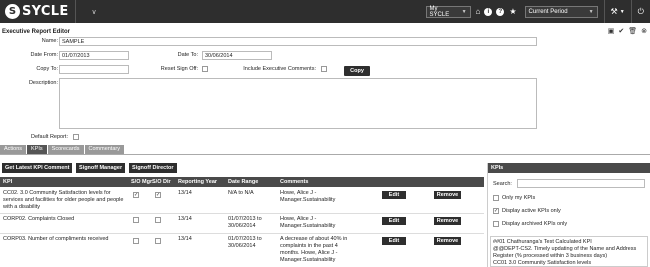 The width and height of the screenshot is (650, 267). Describe the element at coordinates (439, 11) in the screenshot. I see `my-sycle-label: My SYCLE` at that location.